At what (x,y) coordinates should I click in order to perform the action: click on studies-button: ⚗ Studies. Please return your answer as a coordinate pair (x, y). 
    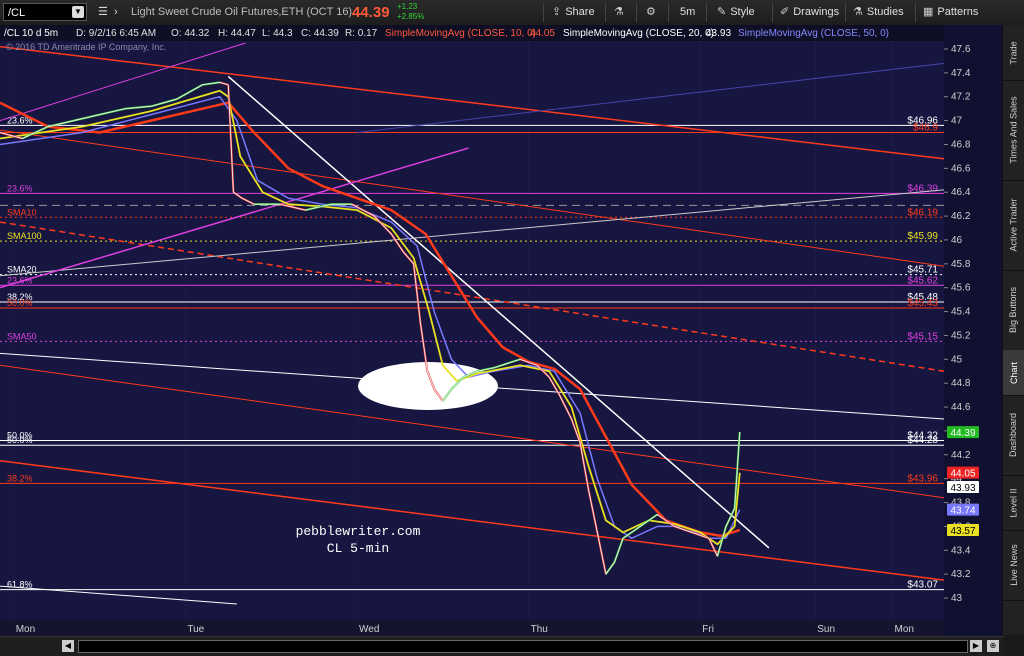
    Looking at the image, I should click on (878, 12).